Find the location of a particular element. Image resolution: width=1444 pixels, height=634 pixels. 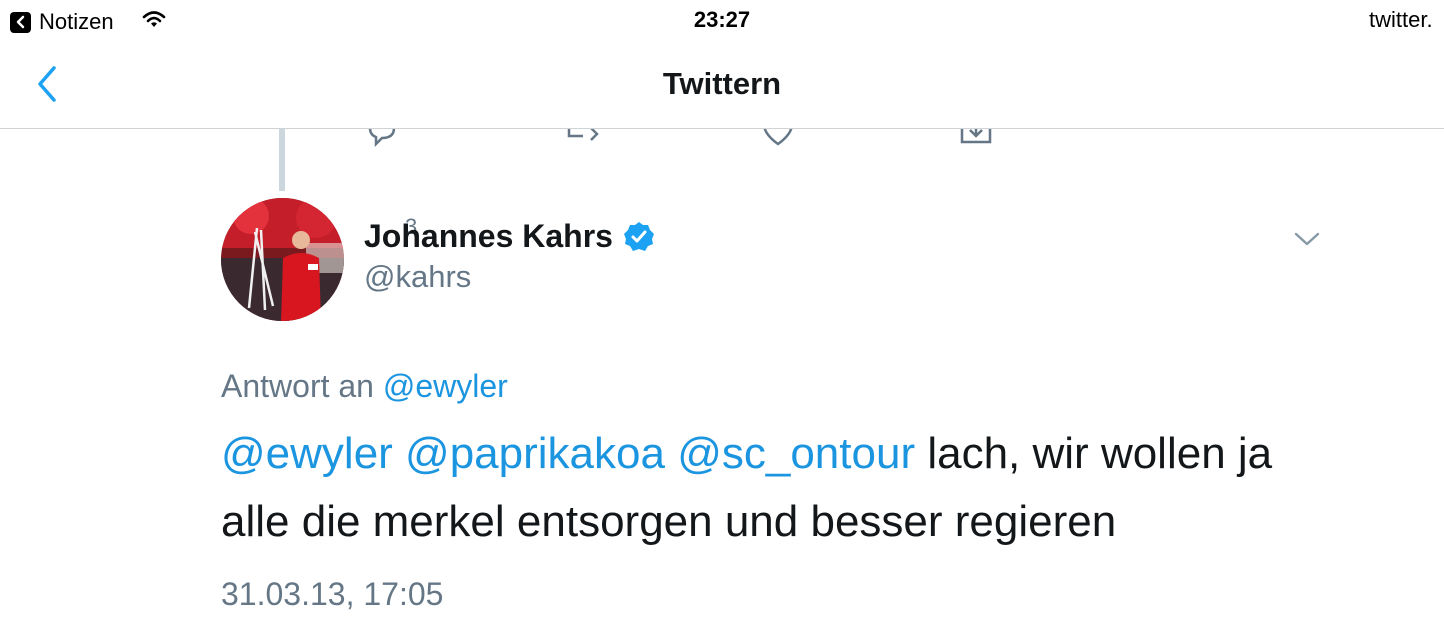

chevron-down-icon is located at coordinates (1307, 239).